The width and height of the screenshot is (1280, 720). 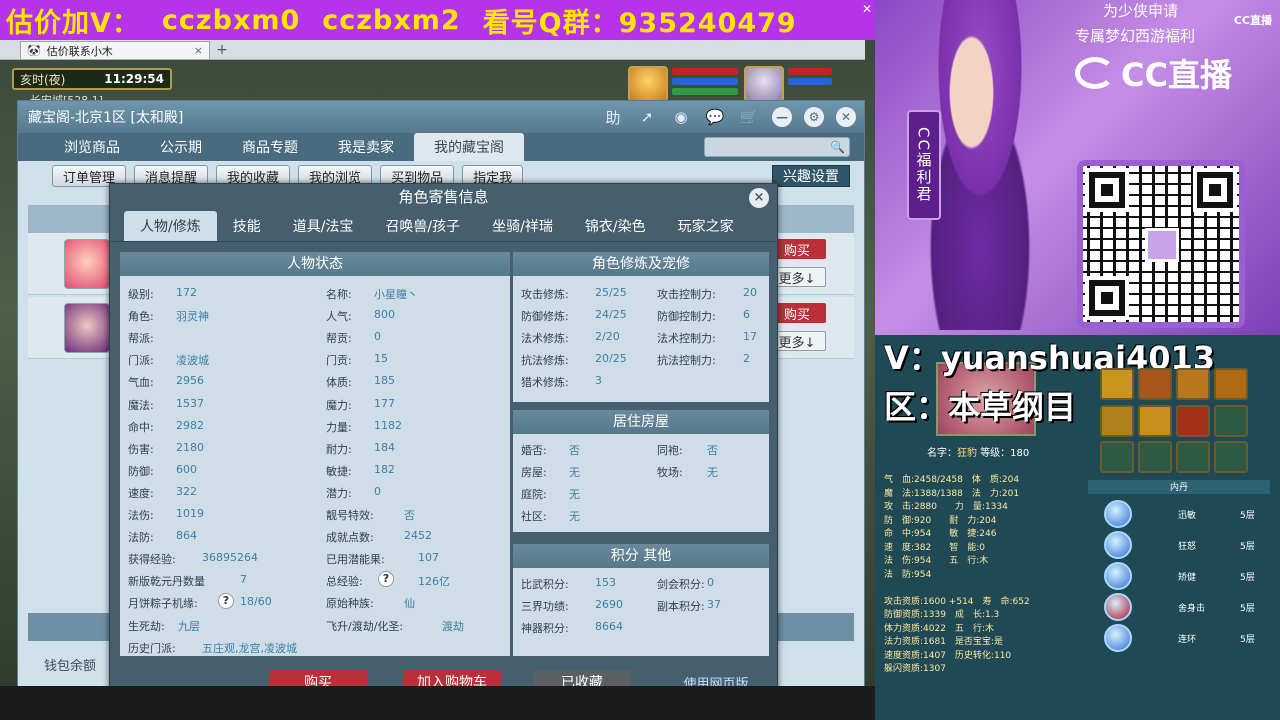 I want to click on score-panel-title: 积分 其他, so click(x=641, y=556).